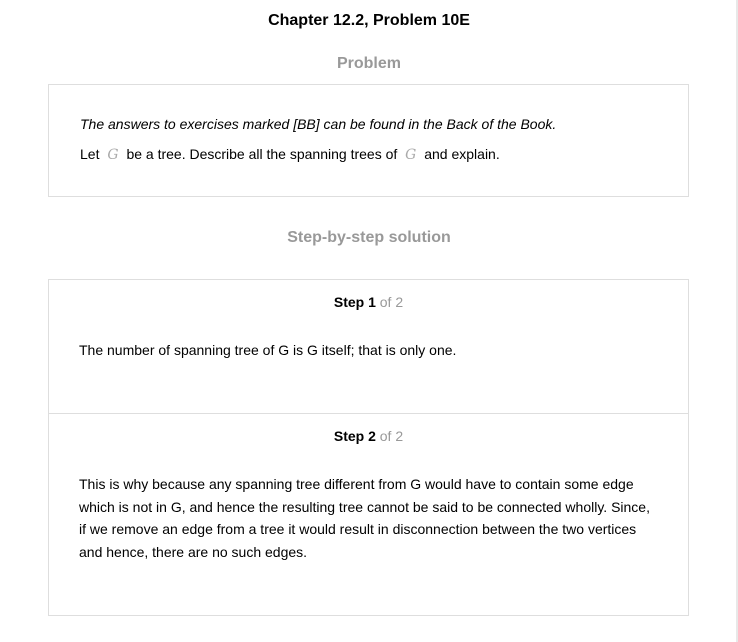 The image size is (738, 642). Describe the element at coordinates (369, 237) in the screenshot. I see `solution-heading: Step-by-step solution` at that location.